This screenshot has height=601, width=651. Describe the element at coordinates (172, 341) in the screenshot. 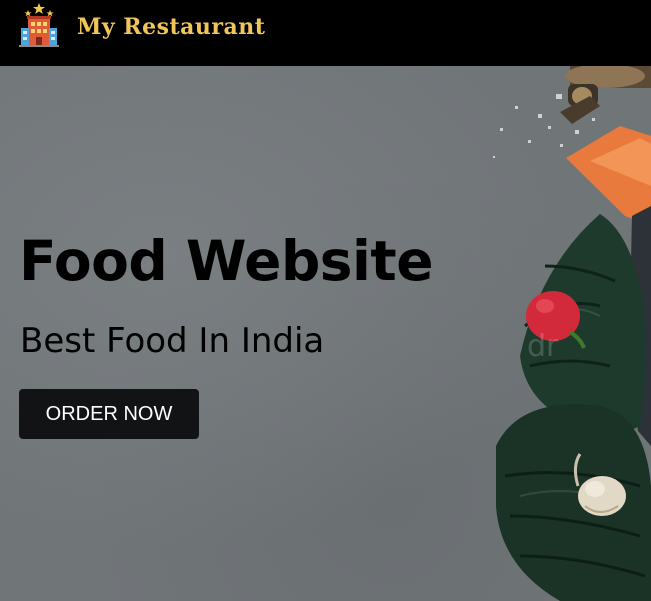

I see `hero-subtitle: Best Food In India` at that location.